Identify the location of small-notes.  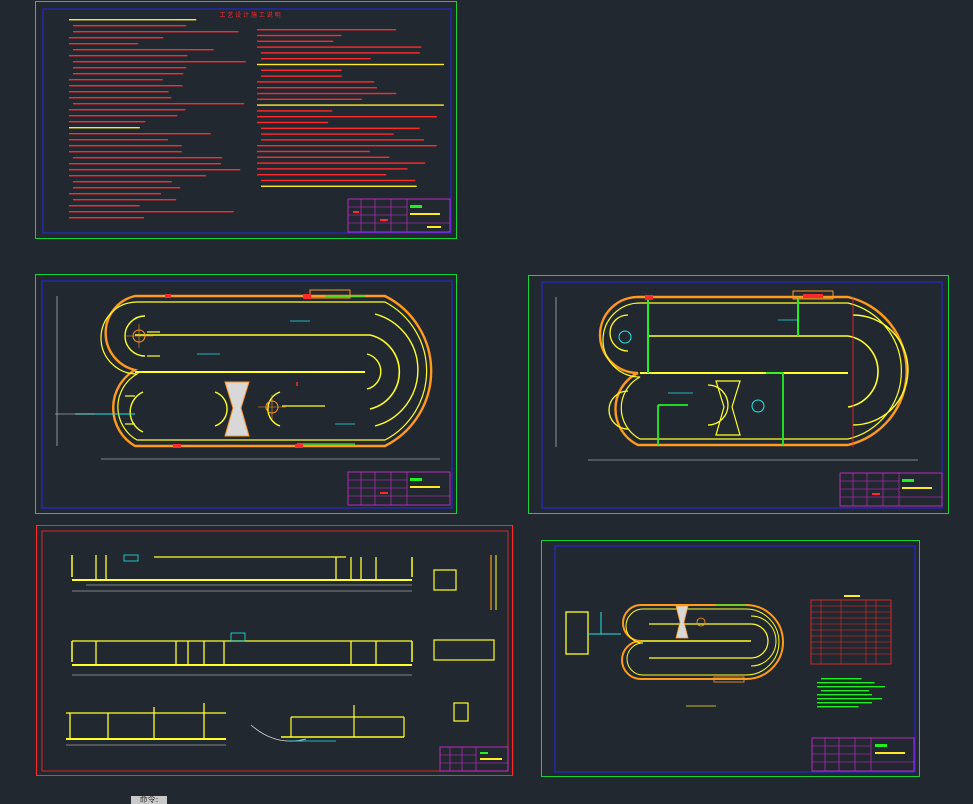
(851, 693).